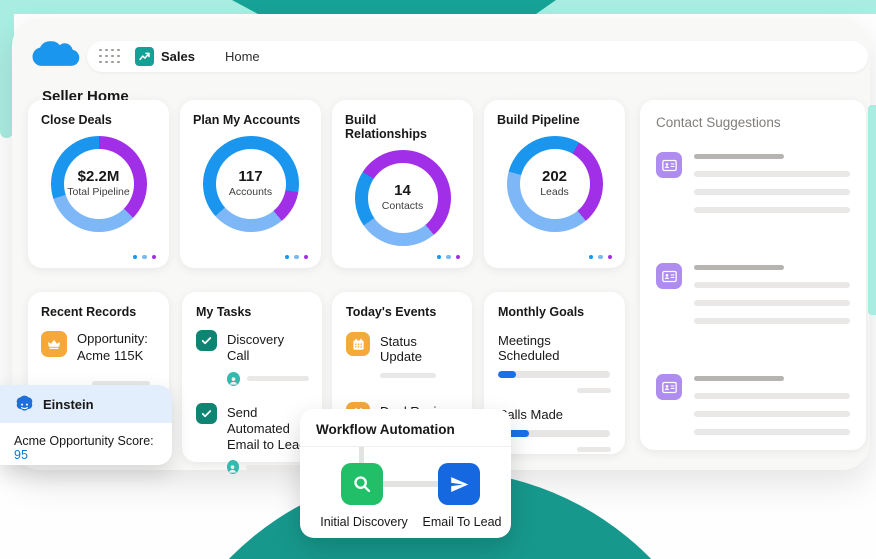  I want to click on workflow-step-label: Initial Discovery, so click(364, 522).